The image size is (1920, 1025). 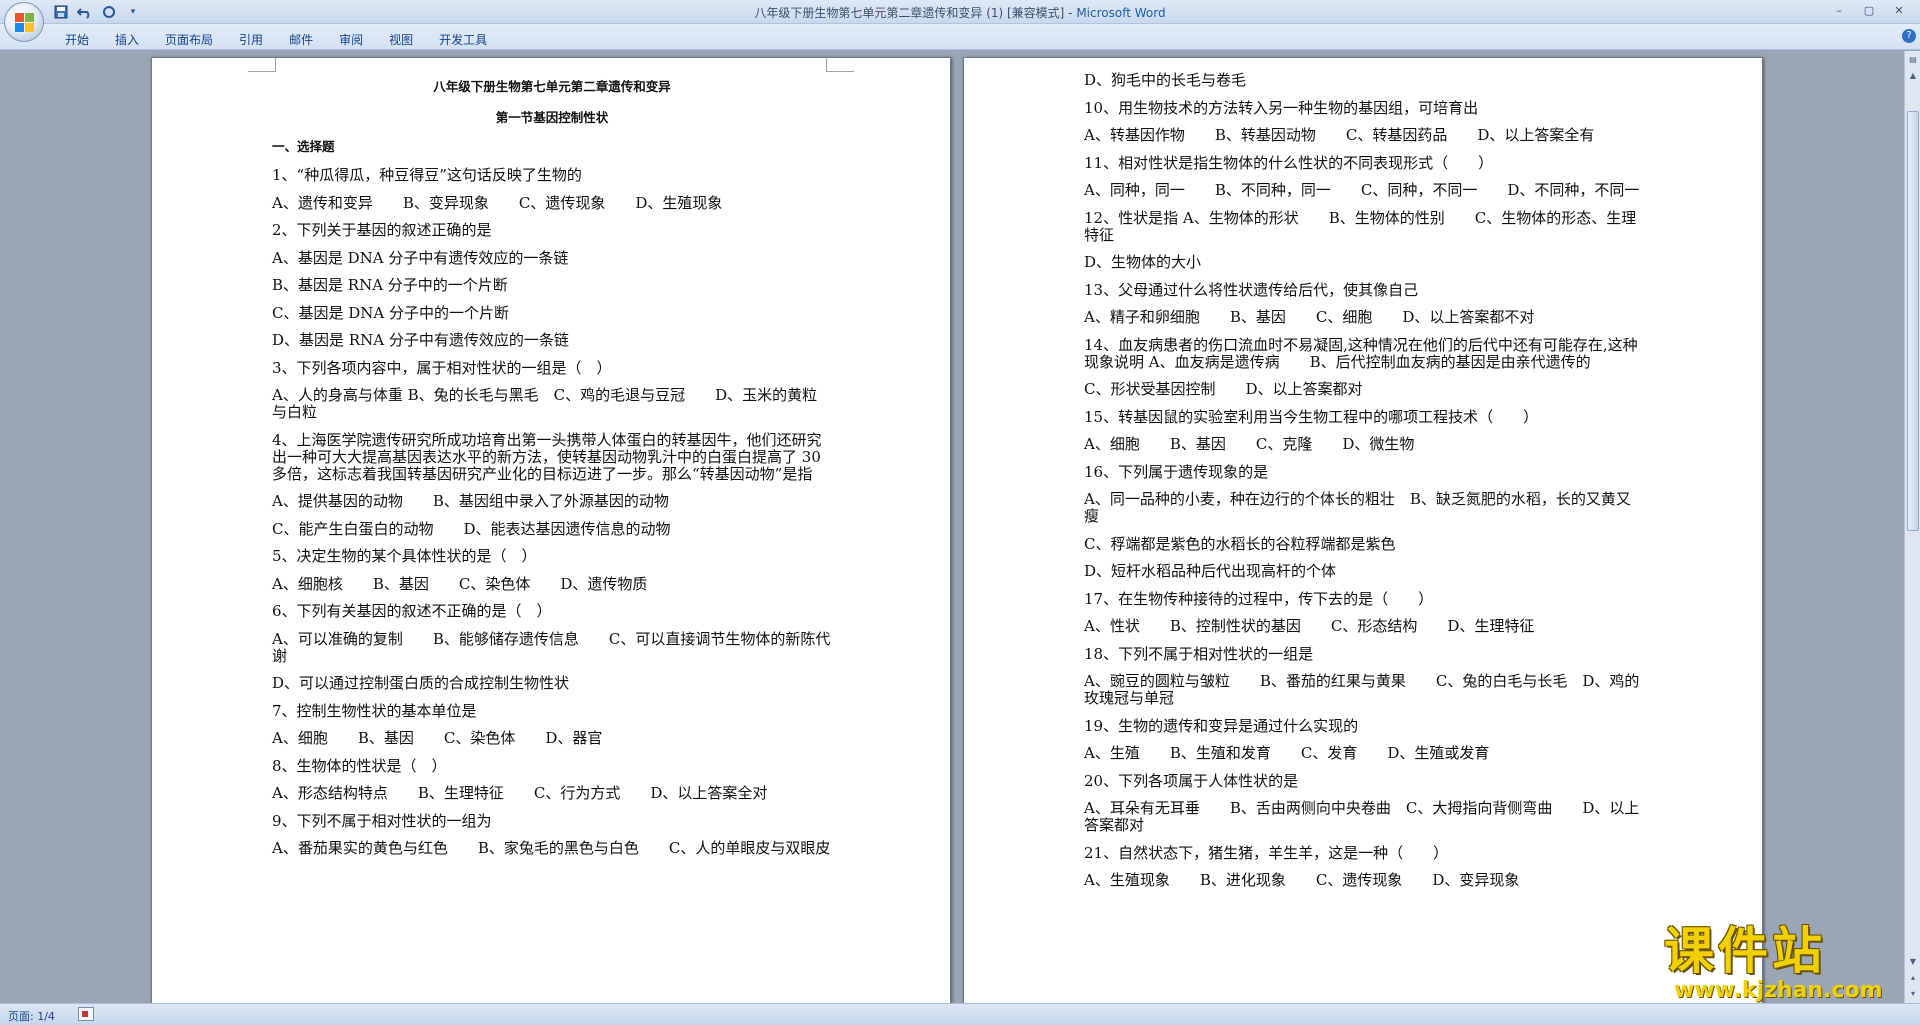 What do you see at coordinates (1364, 226) in the screenshot?
I see `paragraph: 12、性状是指 A、生物体的形状 B、生物体的性别 C、生物体的形态、生理特征` at bounding box center [1364, 226].